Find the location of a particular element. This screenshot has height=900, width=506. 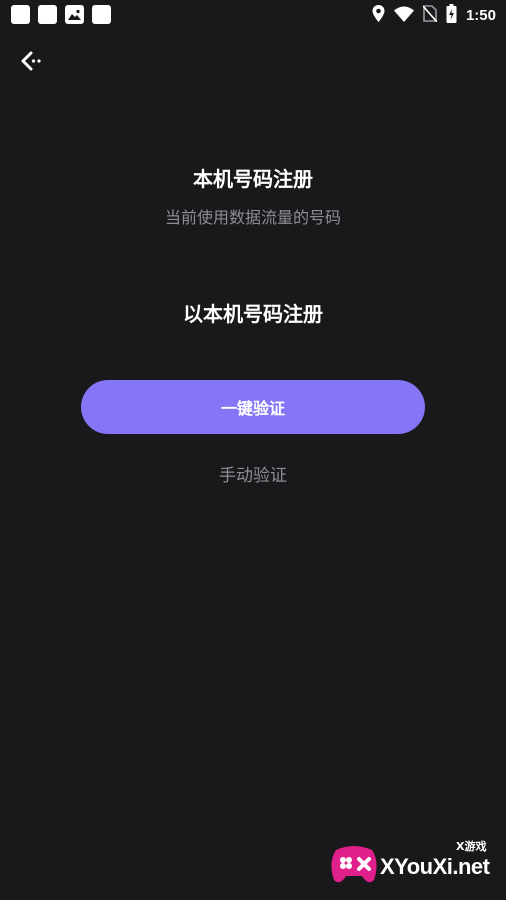

gamepad-logo-icon is located at coordinates (354, 864).